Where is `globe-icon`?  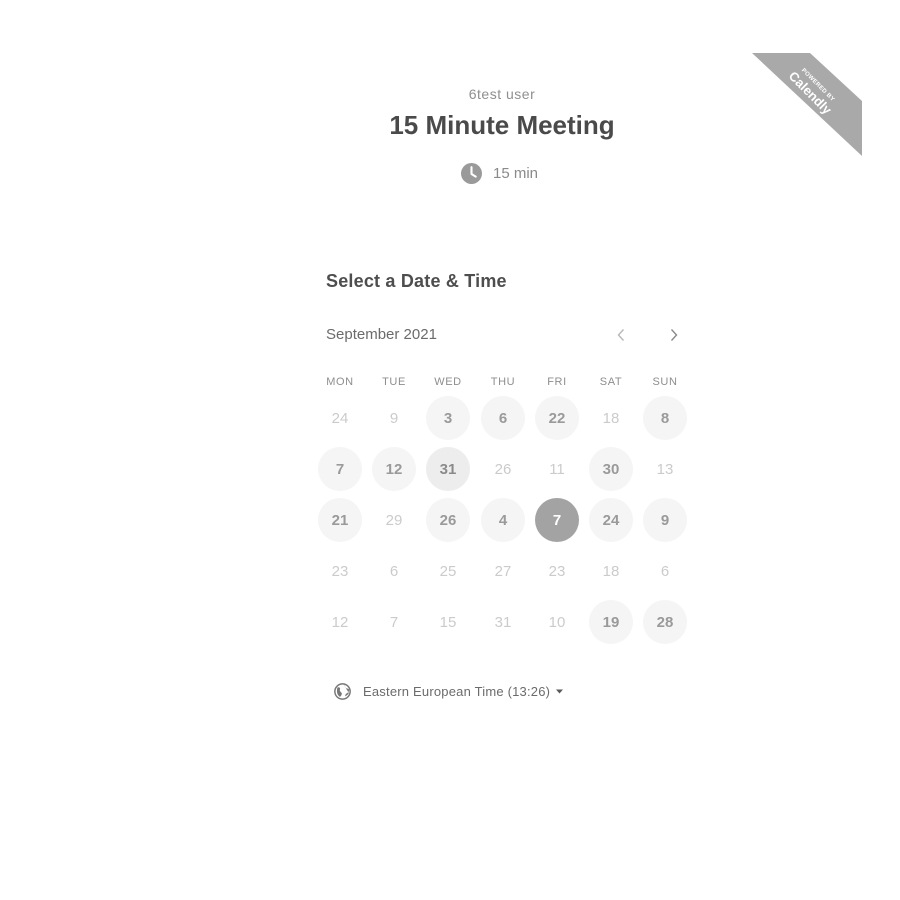 globe-icon is located at coordinates (342, 691).